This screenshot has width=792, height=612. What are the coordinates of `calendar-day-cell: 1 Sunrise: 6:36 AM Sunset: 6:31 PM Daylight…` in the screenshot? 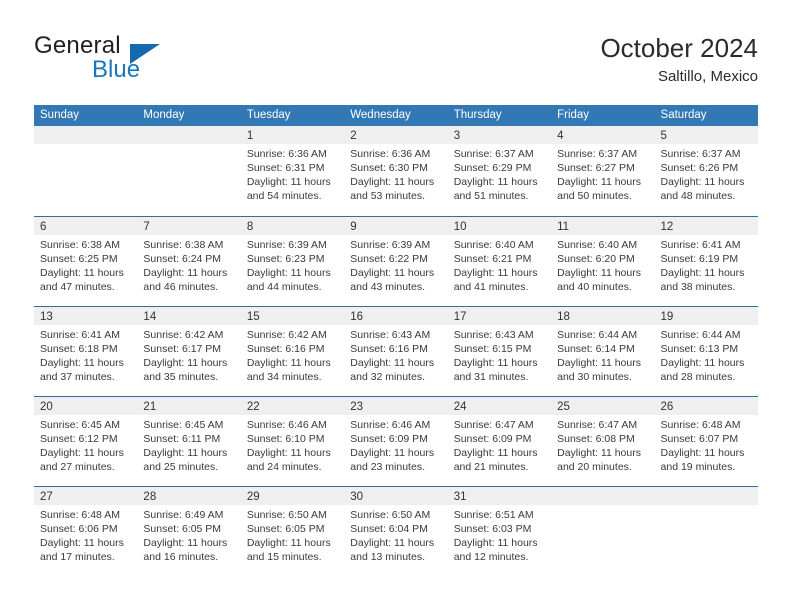 It's located at (292, 171).